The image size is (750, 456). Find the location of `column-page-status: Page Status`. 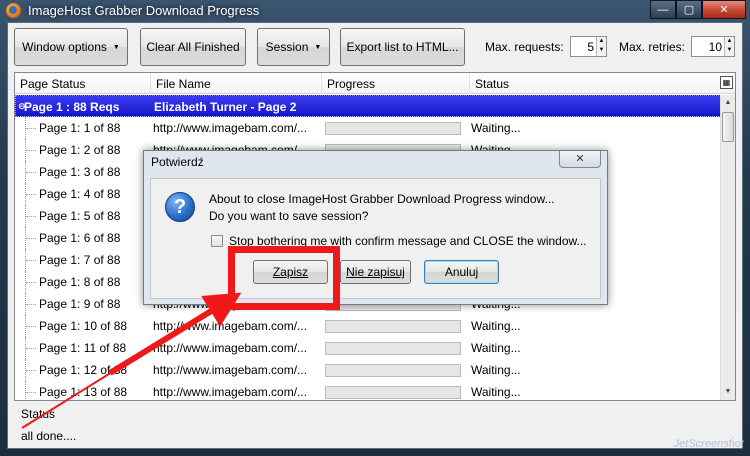

column-page-status: Page Status is located at coordinates (83, 83).